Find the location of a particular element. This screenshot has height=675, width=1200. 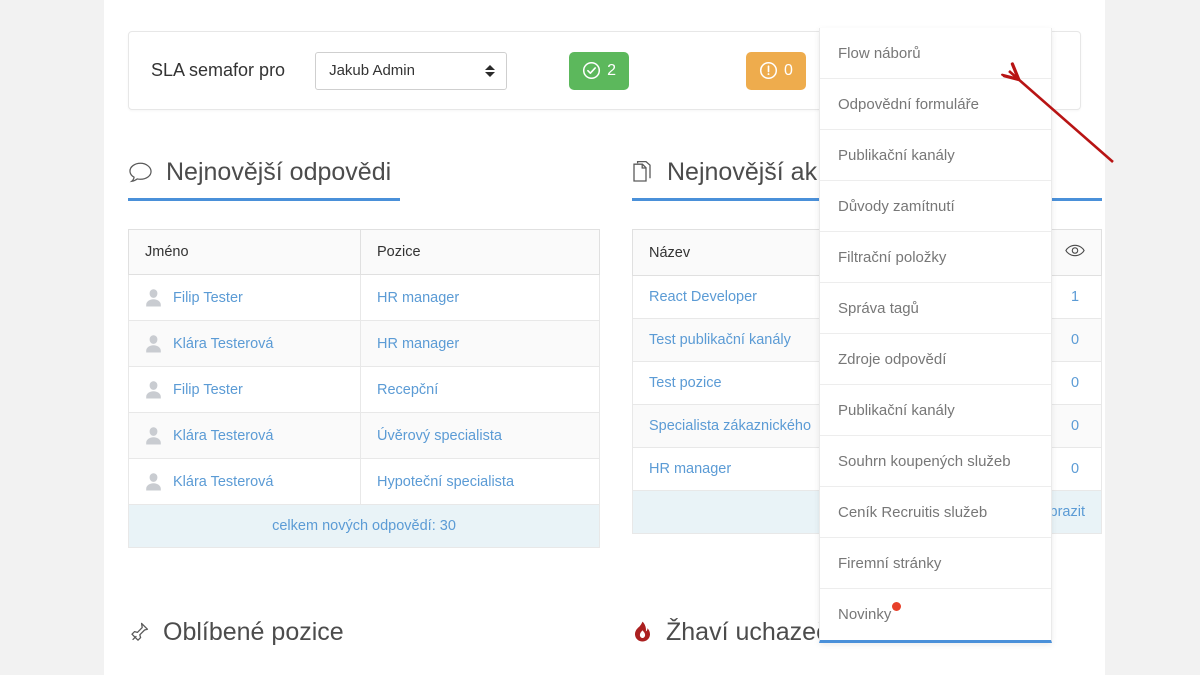

views-eye-icon is located at coordinates (1075, 252).